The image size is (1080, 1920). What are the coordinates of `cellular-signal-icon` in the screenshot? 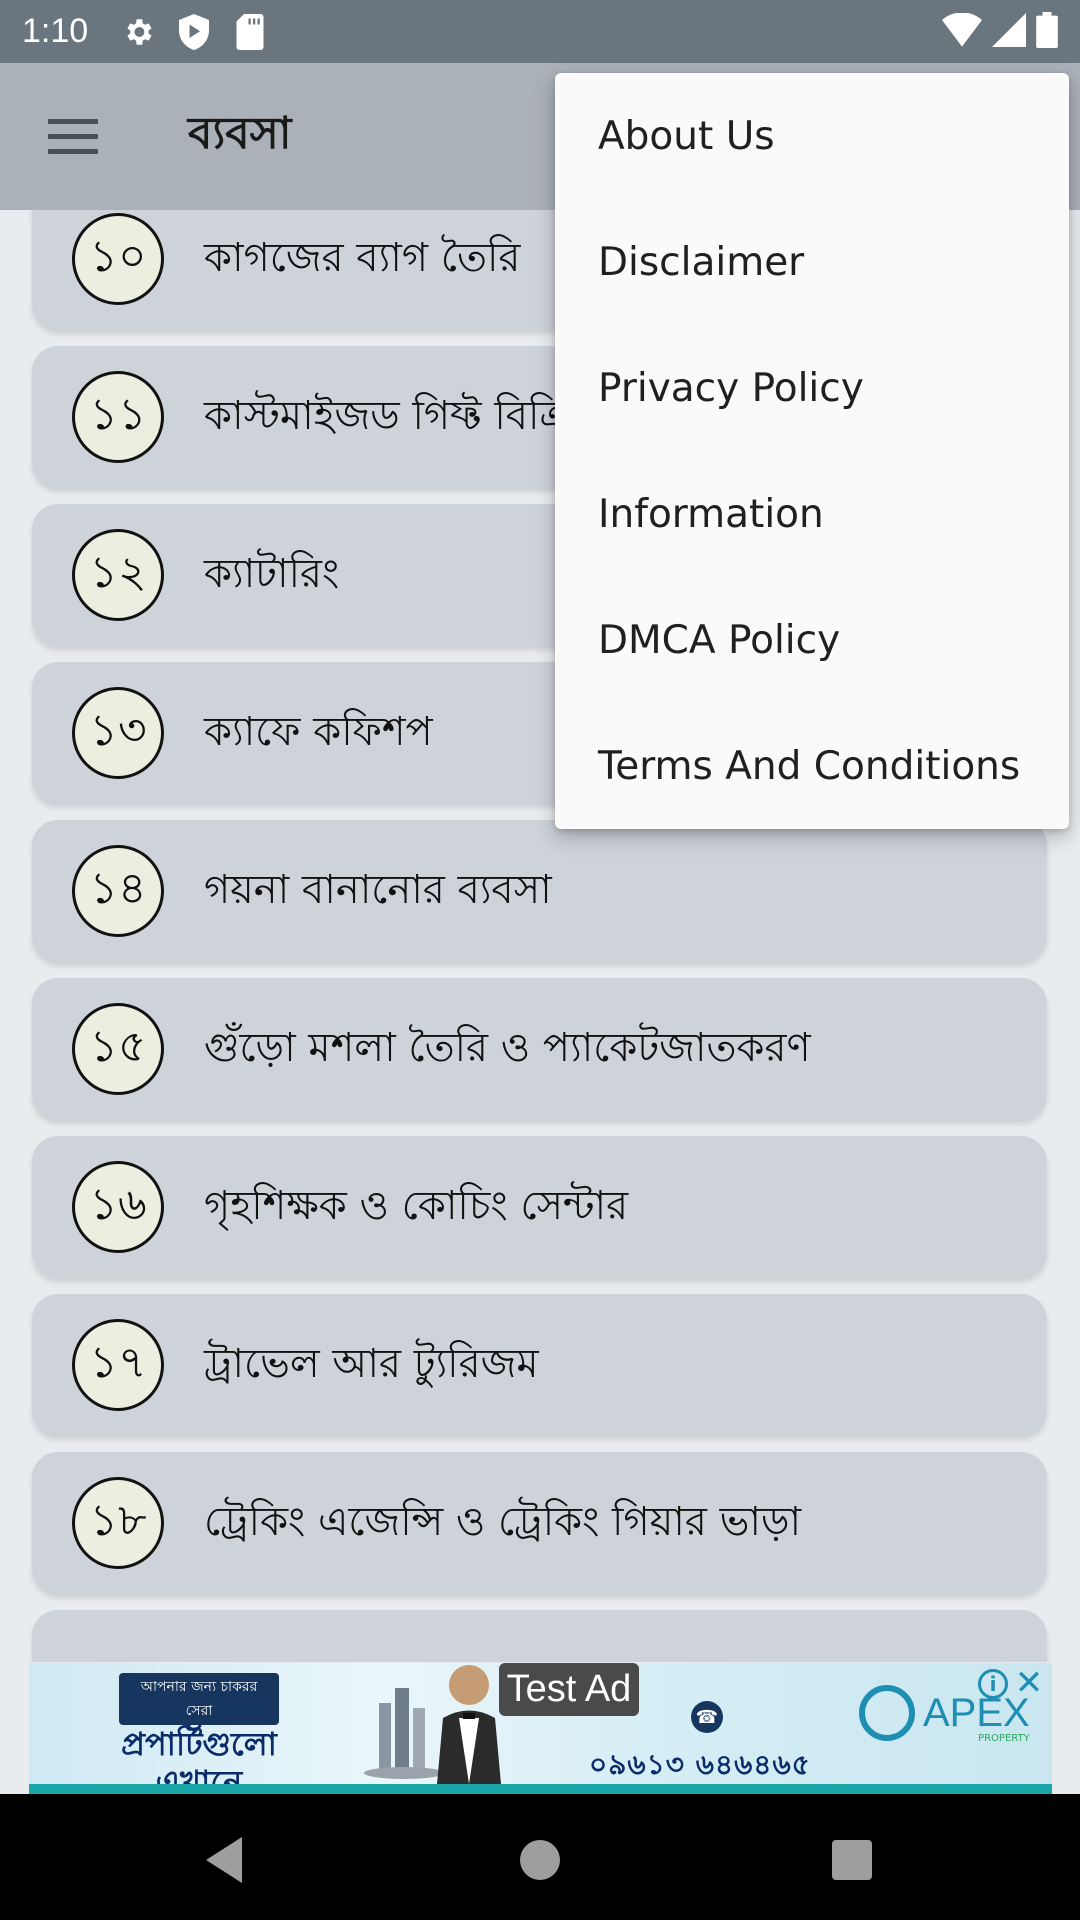 It's located at (1009, 31).